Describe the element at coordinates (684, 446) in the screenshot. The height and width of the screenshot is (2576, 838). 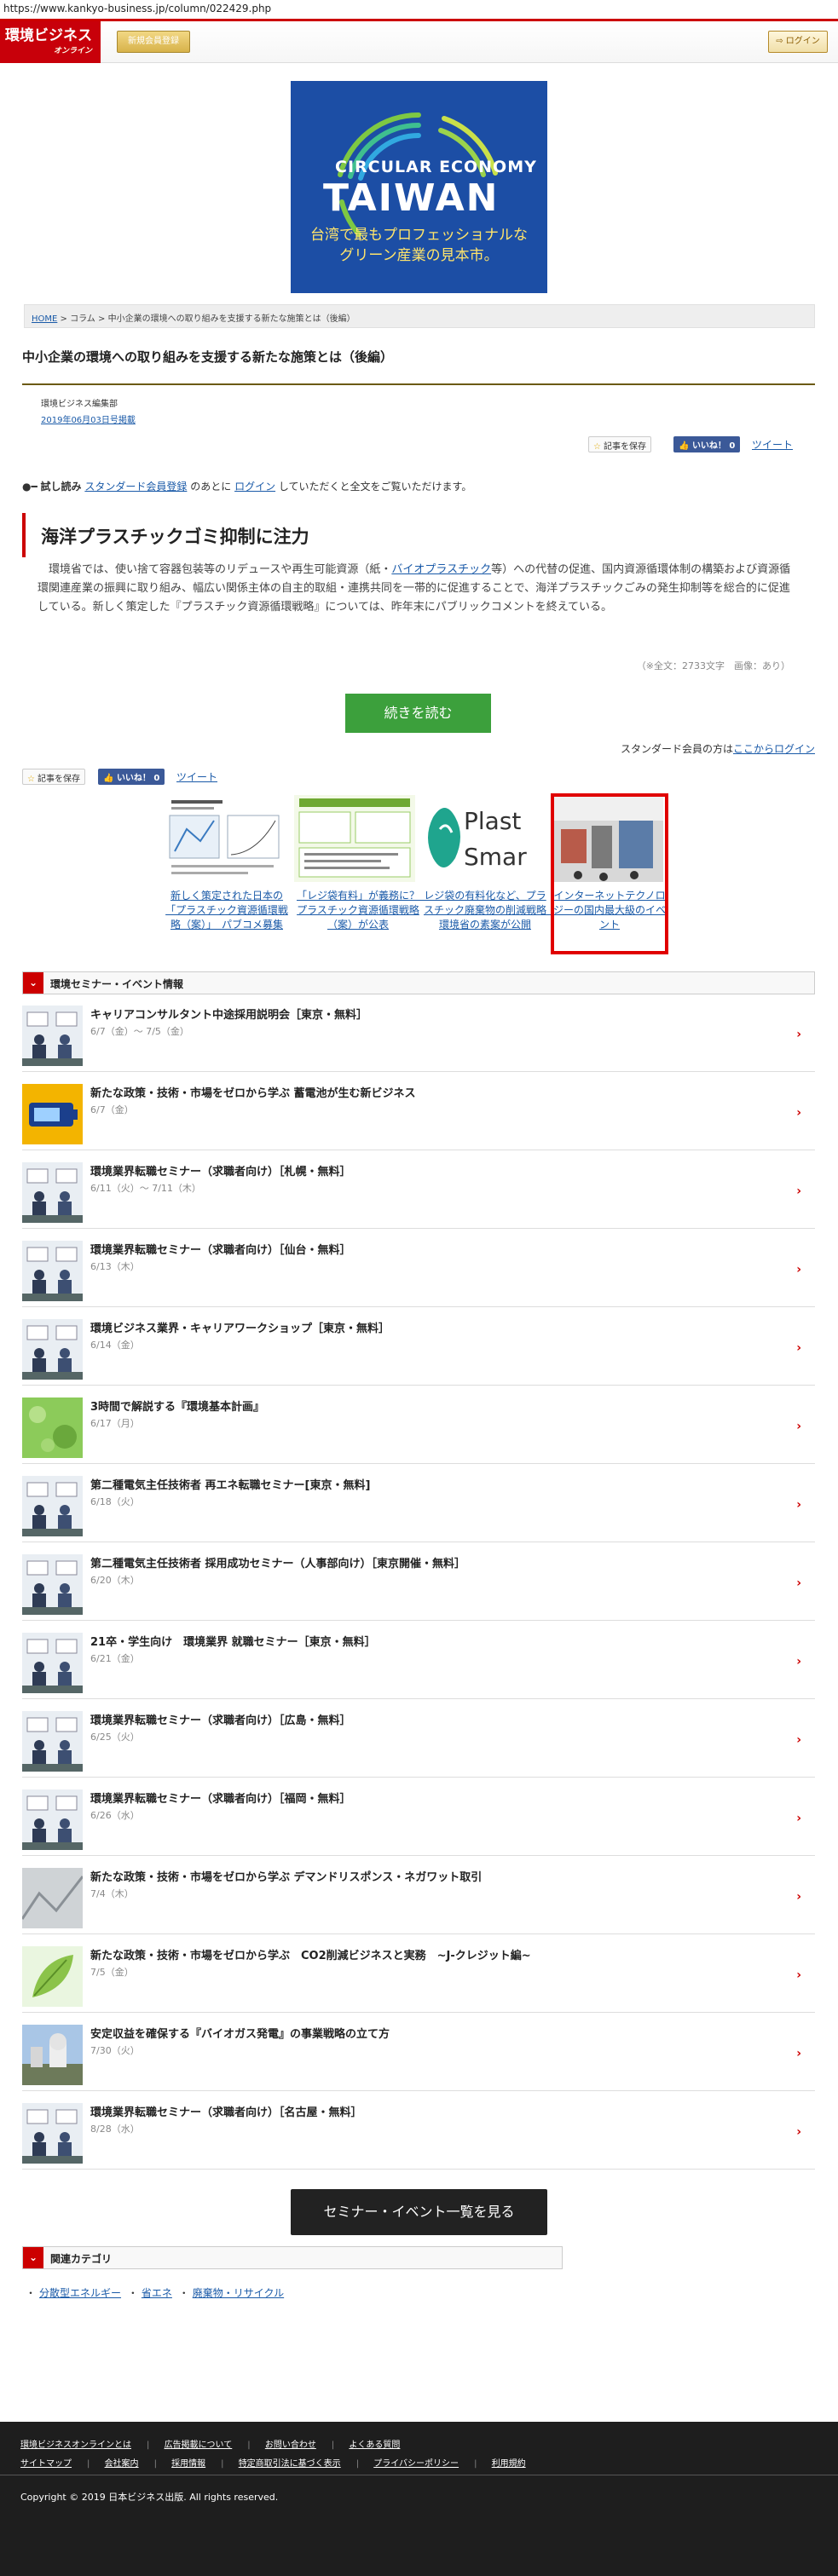
I see `thumbs-up-icon: 👍` at that location.